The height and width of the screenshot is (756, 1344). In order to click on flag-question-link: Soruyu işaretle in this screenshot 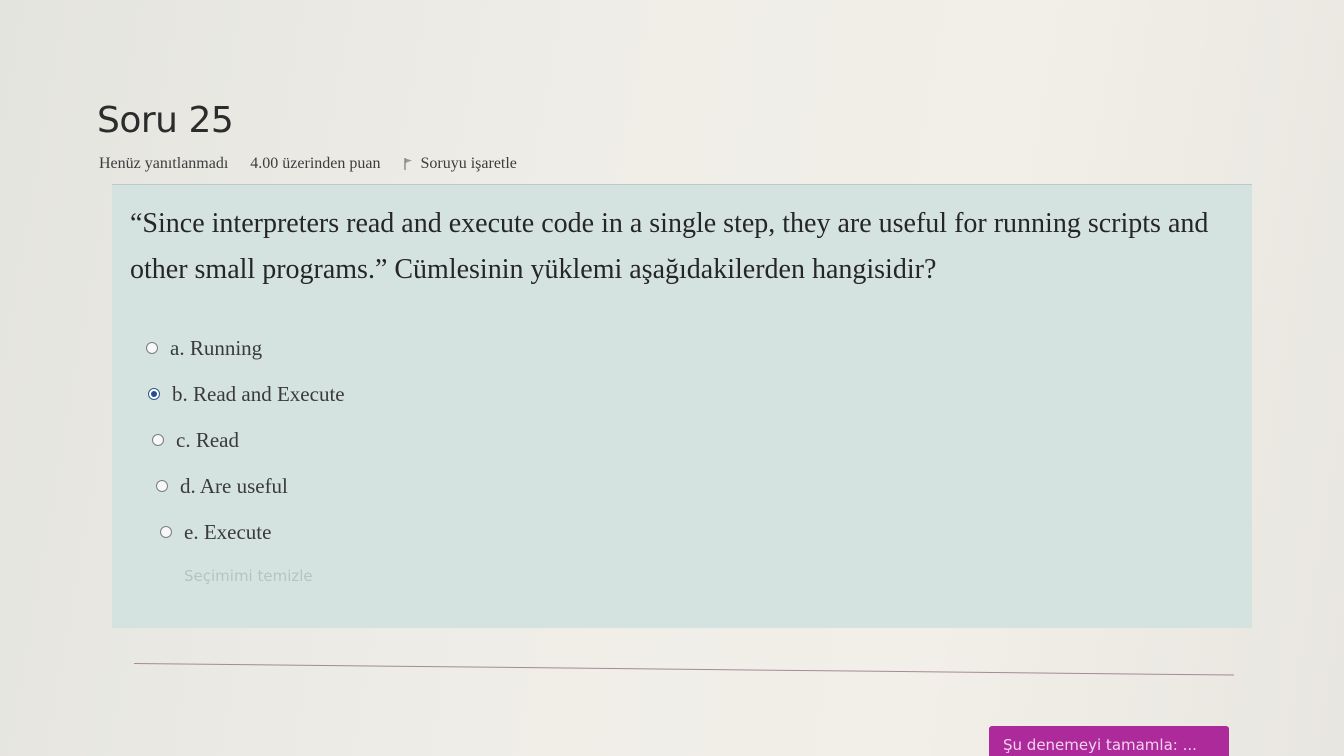, I will do `click(460, 164)`.